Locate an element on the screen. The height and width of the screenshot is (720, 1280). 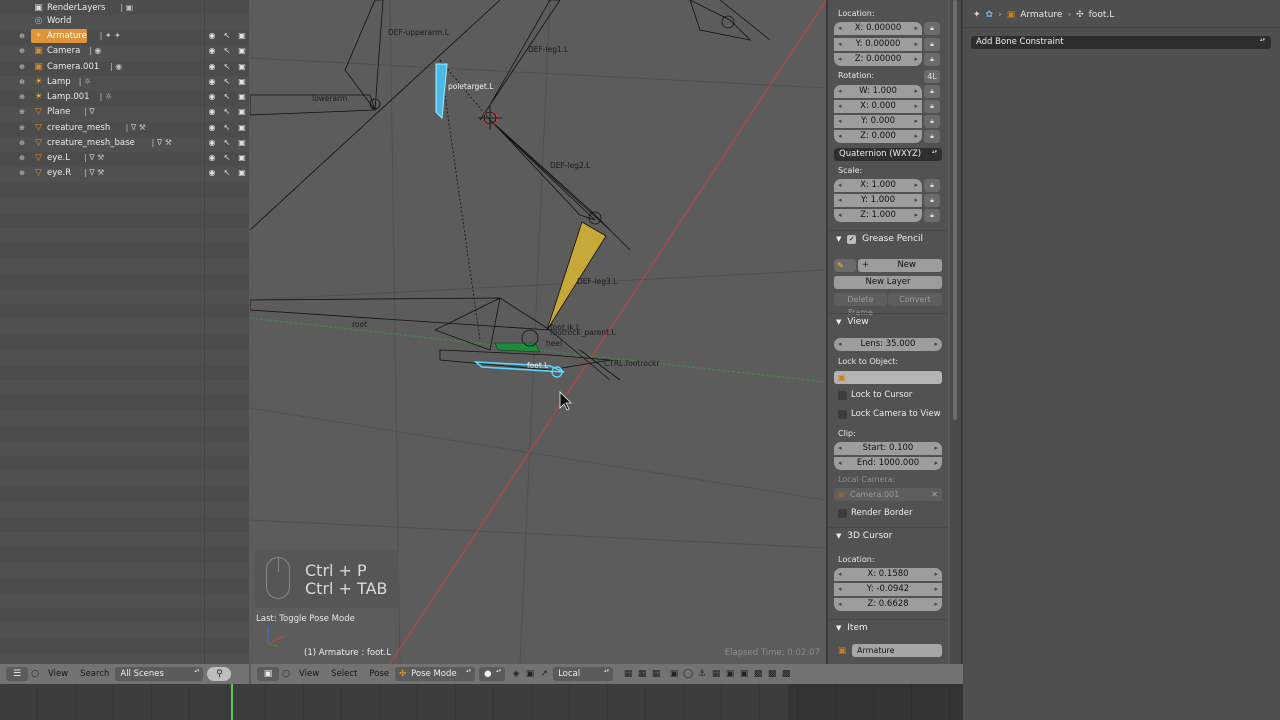
viewport-shading-dropdown: ● is located at coordinates (492, 674).